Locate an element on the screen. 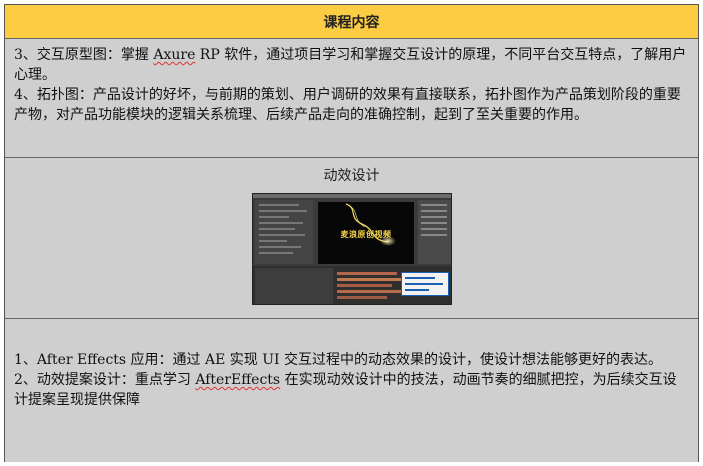 The image size is (703, 466). ae-dialog-box is located at coordinates (425, 284).